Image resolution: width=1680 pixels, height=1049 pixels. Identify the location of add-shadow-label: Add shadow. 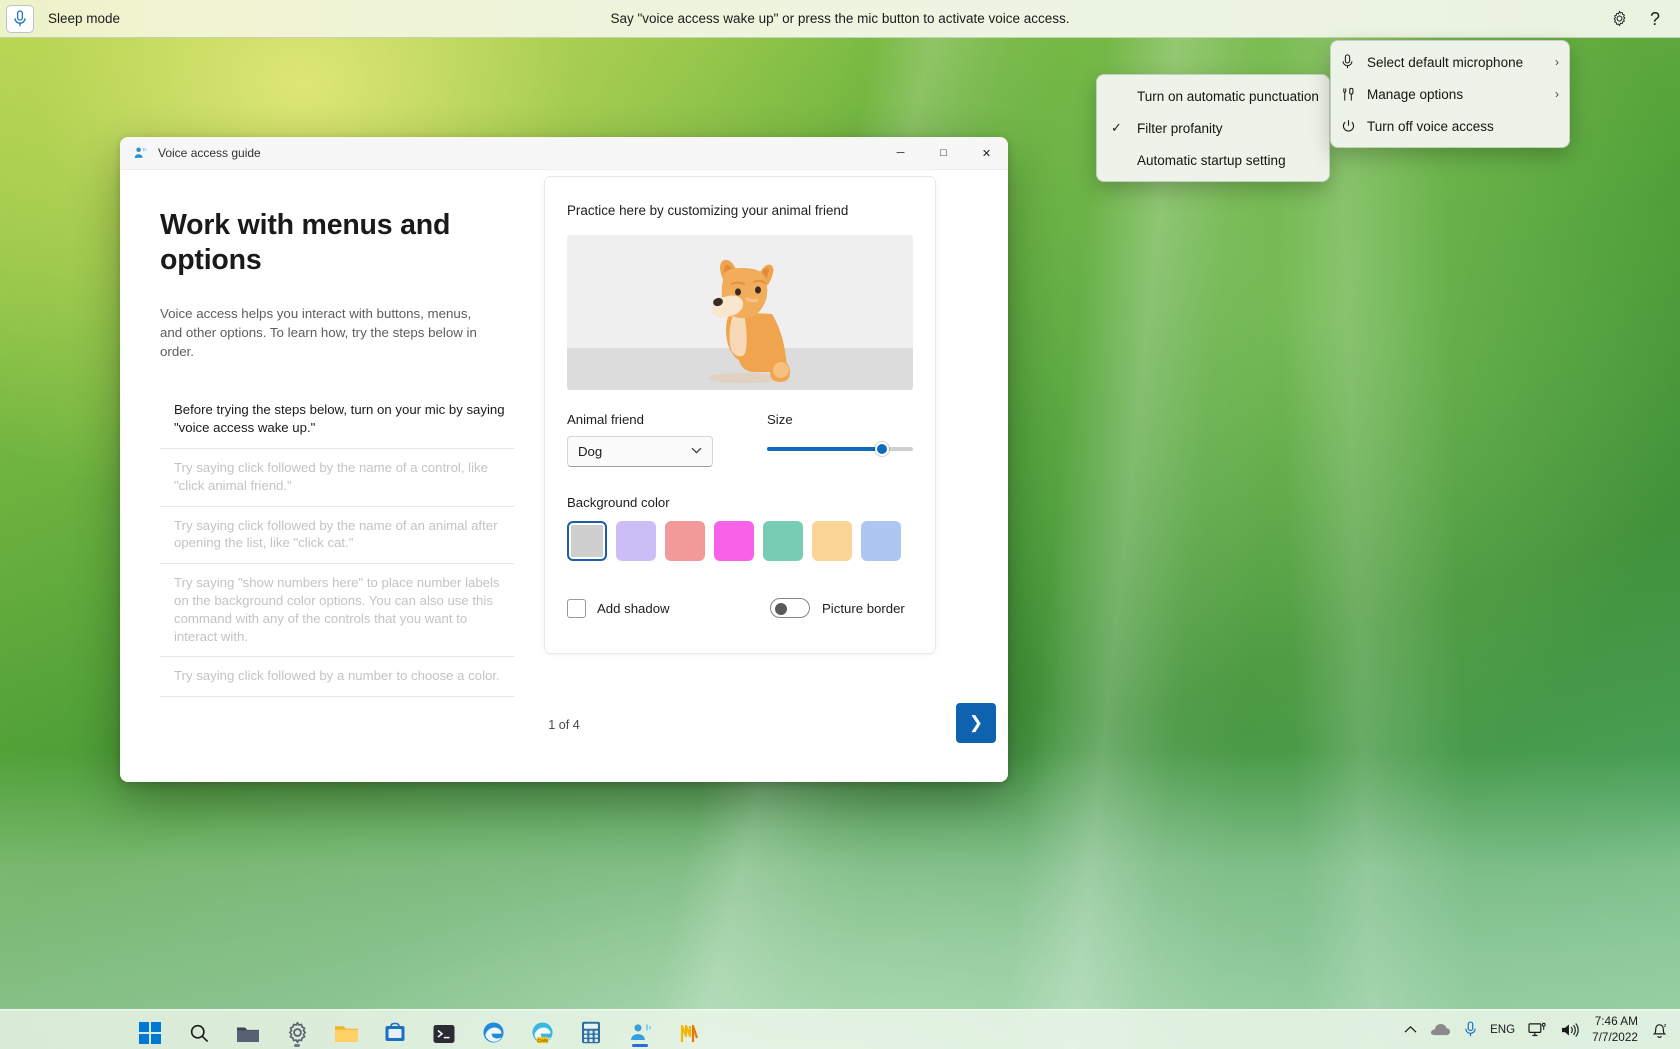
(633, 608).